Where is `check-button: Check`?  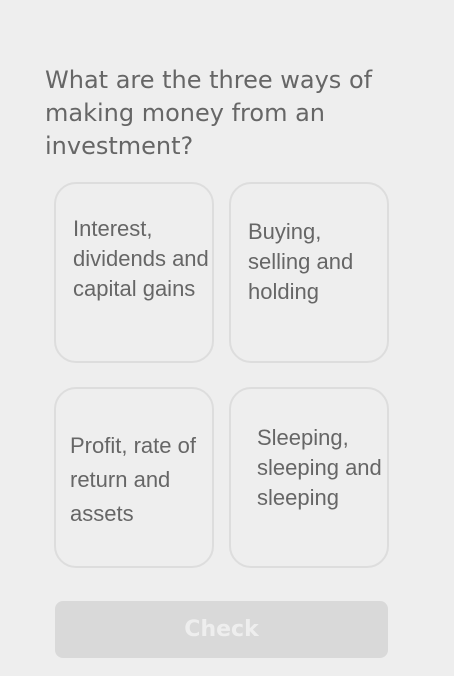 check-button: Check is located at coordinates (221, 629).